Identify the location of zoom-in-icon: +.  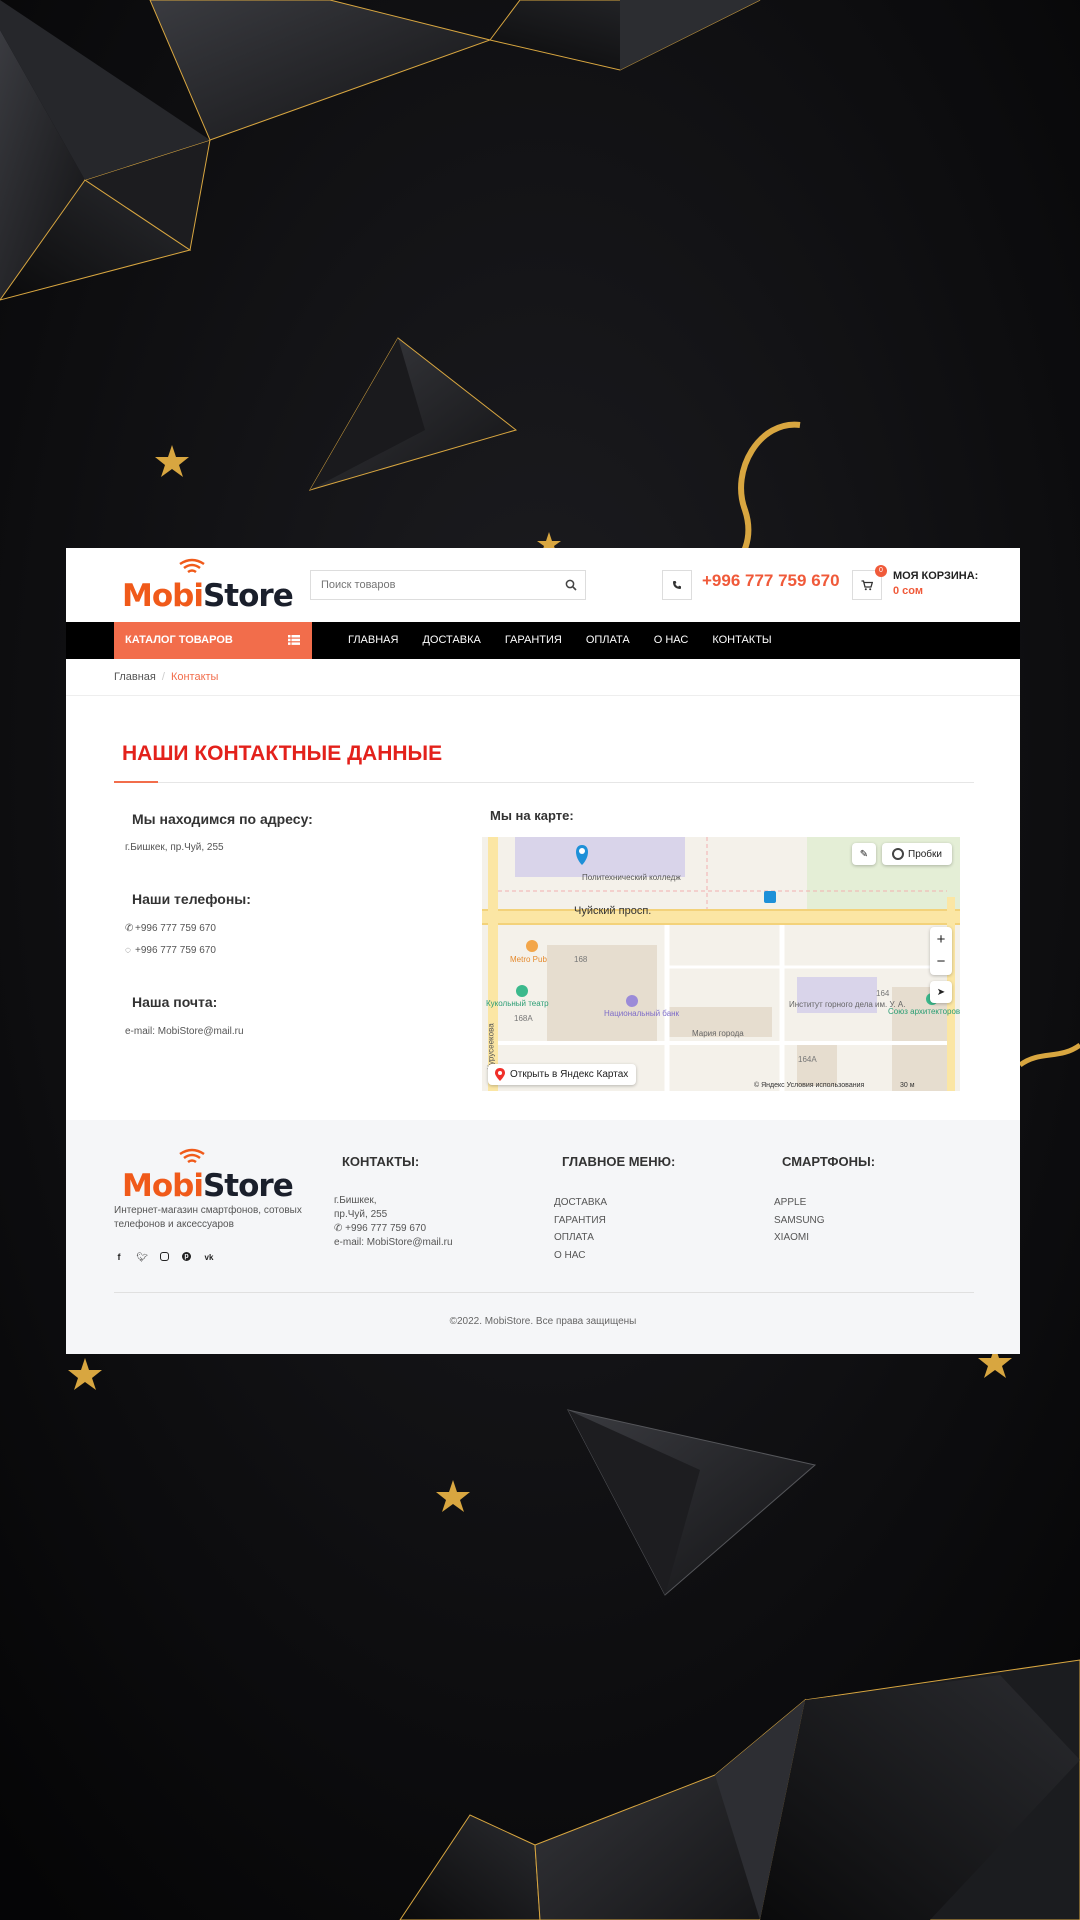
(941, 940).